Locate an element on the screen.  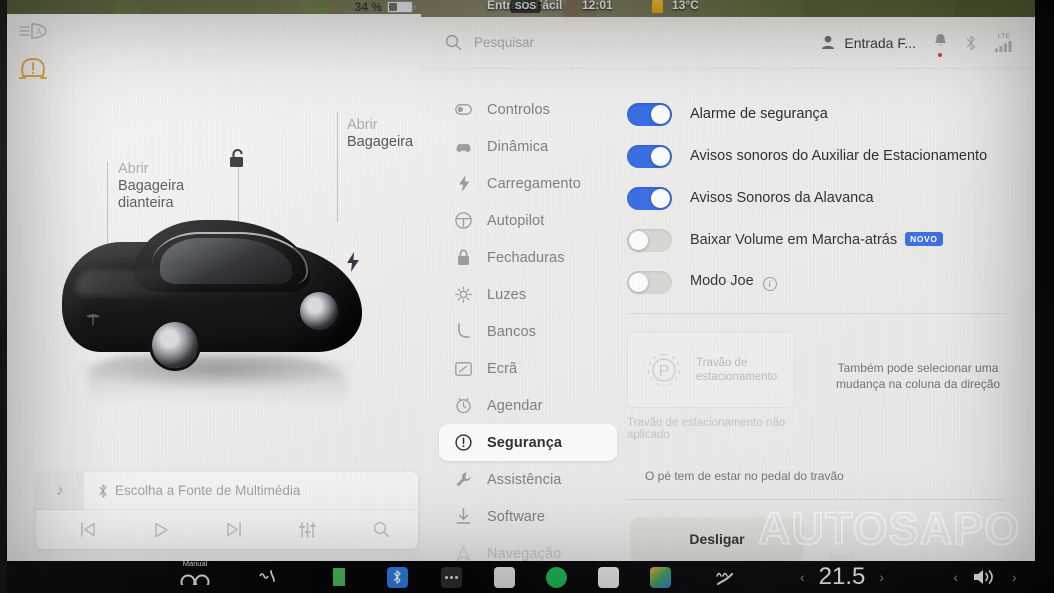
sidebar-item-controlos: Controlos is located at coordinates (528, 109).